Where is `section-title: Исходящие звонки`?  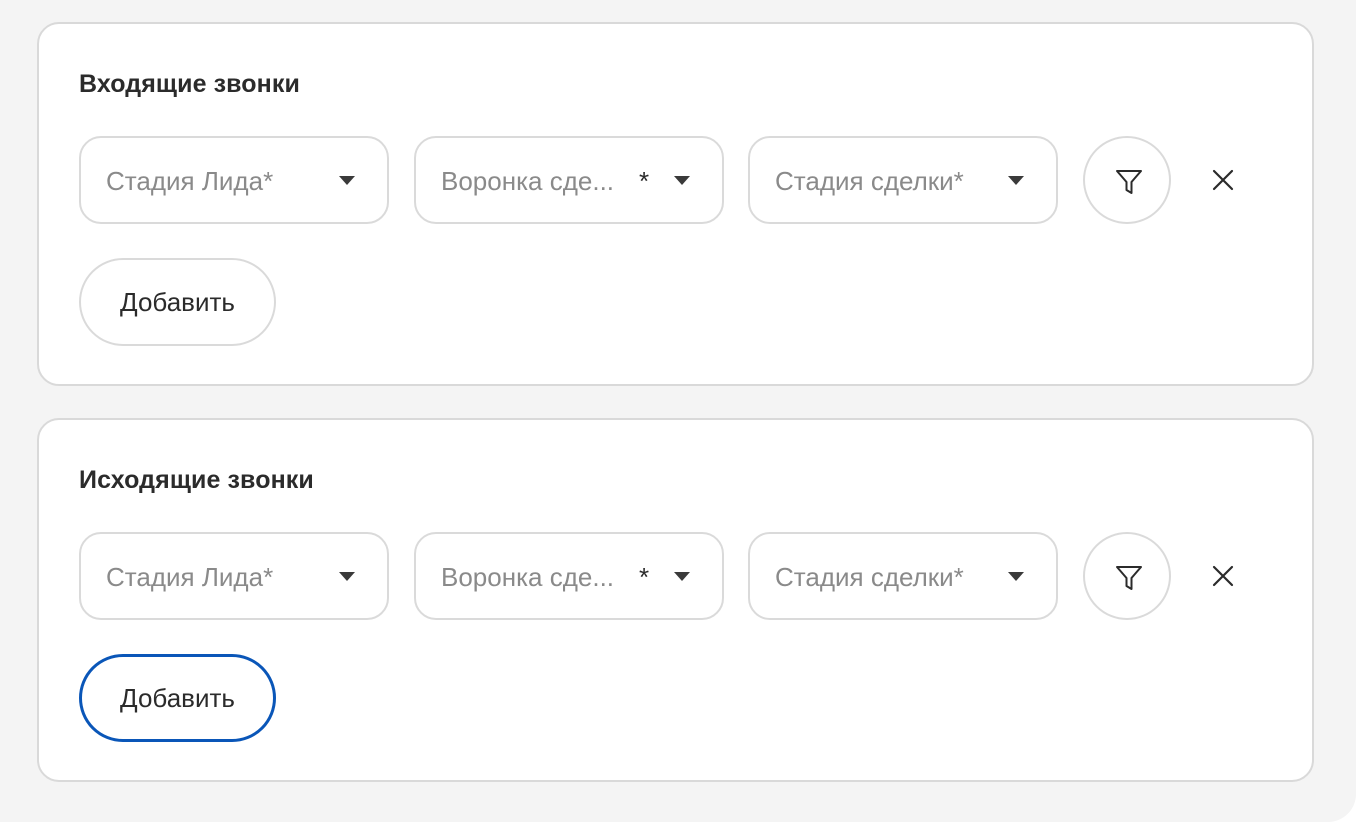 section-title: Исходящие звонки is located at coordinates (196, 480).